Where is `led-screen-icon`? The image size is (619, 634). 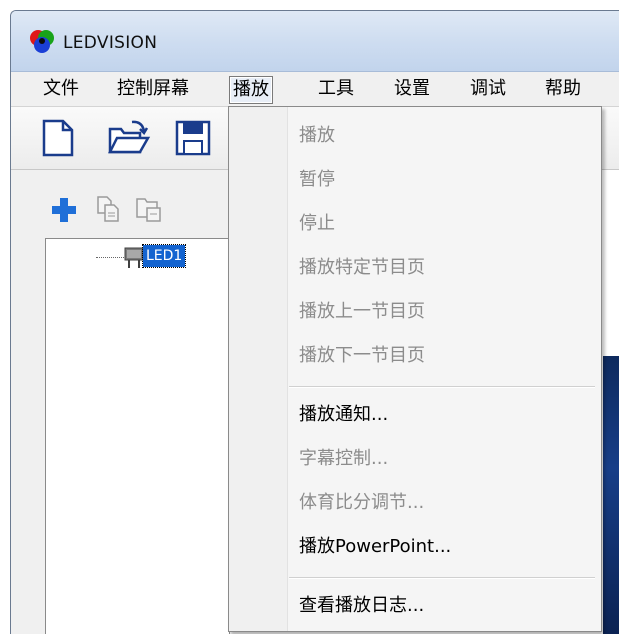
led-screen-icon is located at coordinates (134, 257).